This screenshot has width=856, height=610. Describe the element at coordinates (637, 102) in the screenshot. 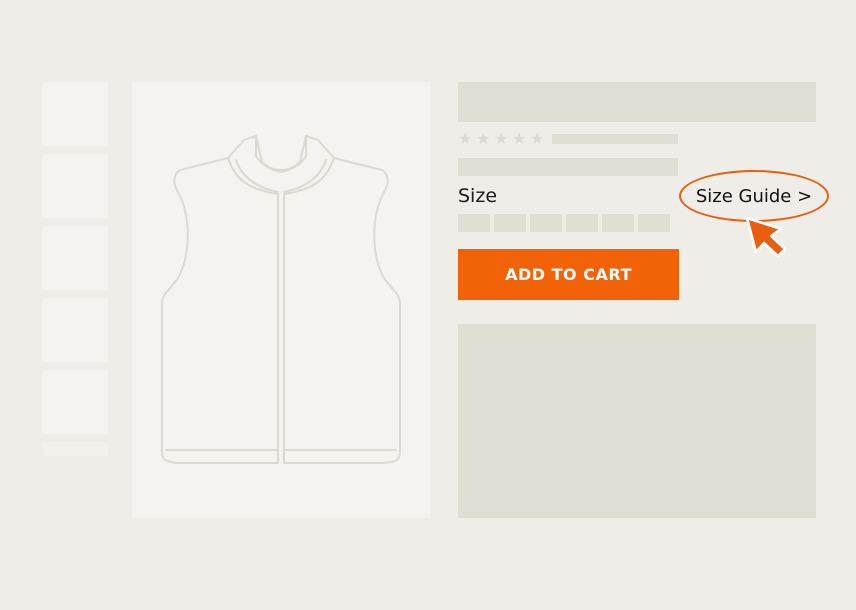

I see `product-title-placeholder` at that location.